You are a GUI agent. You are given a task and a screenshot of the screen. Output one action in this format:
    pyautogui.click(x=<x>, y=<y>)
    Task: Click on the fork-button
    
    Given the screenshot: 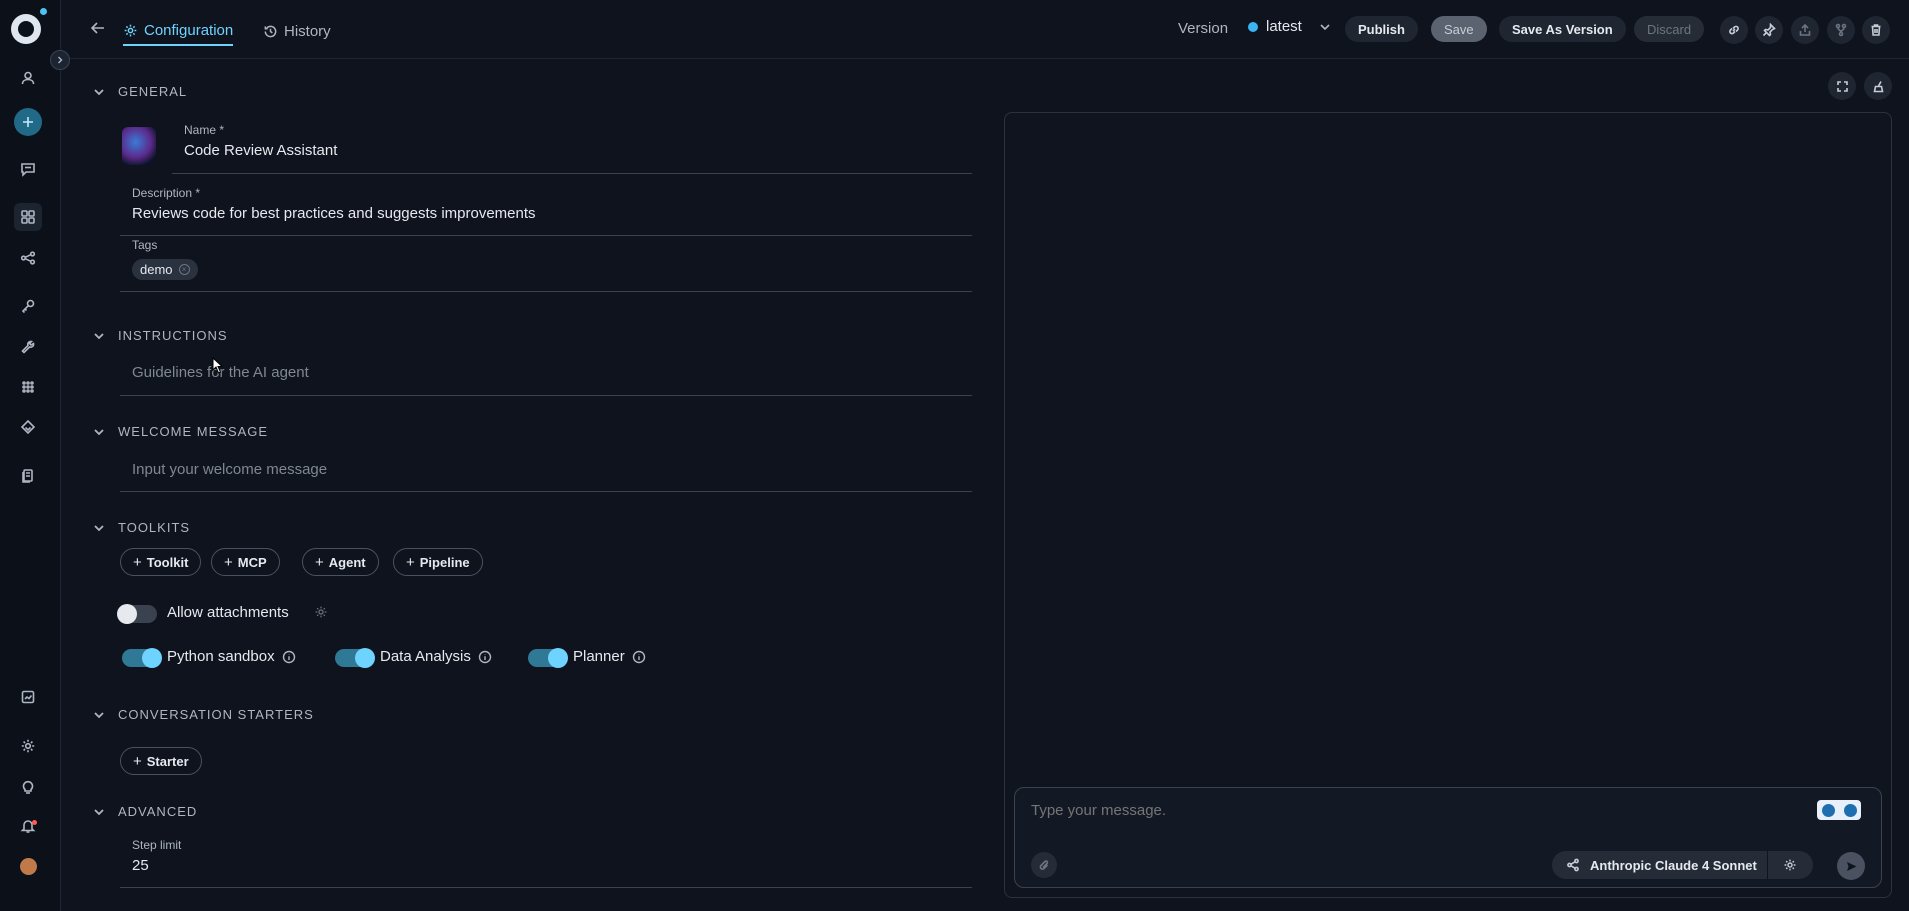 What is the action you would take?
    pyautogui.click(x=1841, y=30)
    